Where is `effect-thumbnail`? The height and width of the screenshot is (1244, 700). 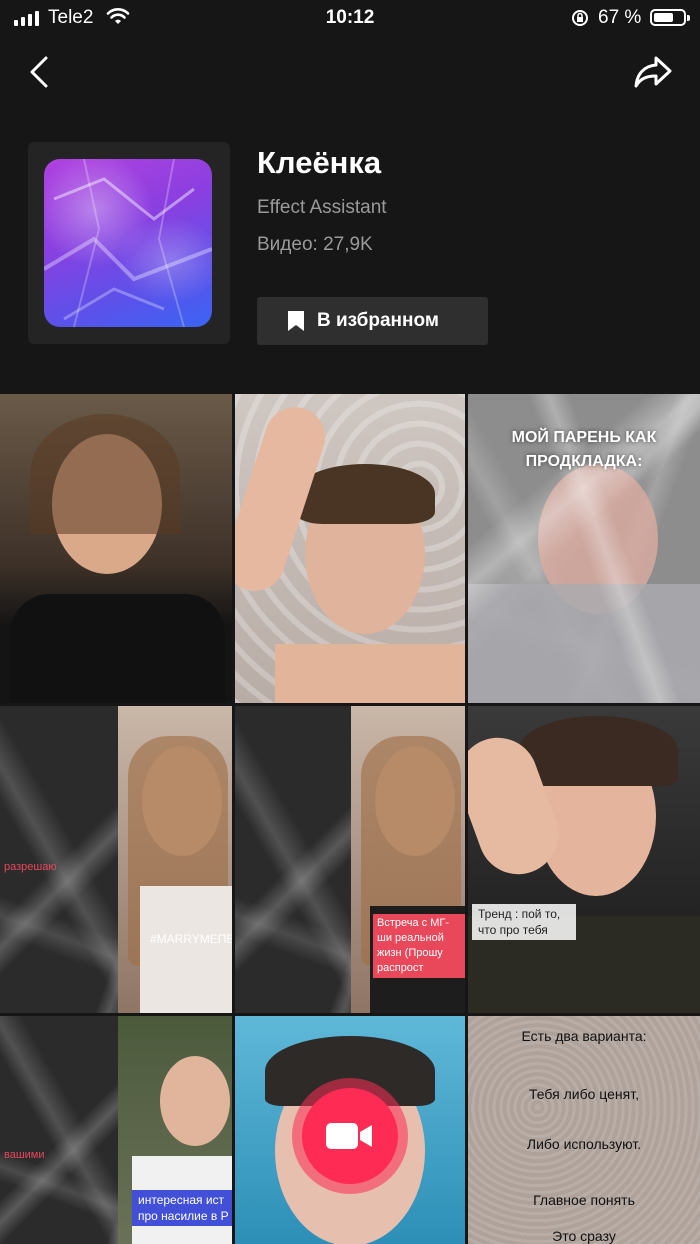
effect-thumbnail is located at coordinates (128, 243).